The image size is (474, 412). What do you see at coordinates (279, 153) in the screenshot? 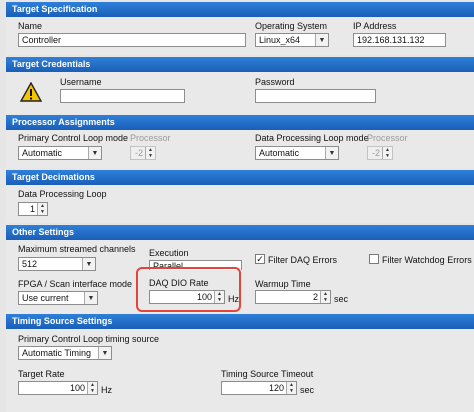
I see `dpl-mode-value: Automatic` at bounding box center [279, 153].